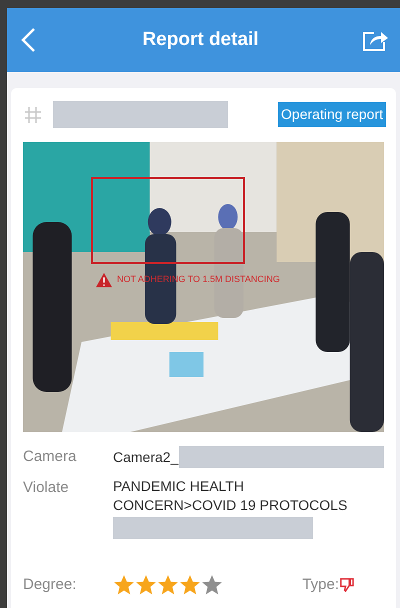  I want to click on field-label: Camera, so click(50, 457).